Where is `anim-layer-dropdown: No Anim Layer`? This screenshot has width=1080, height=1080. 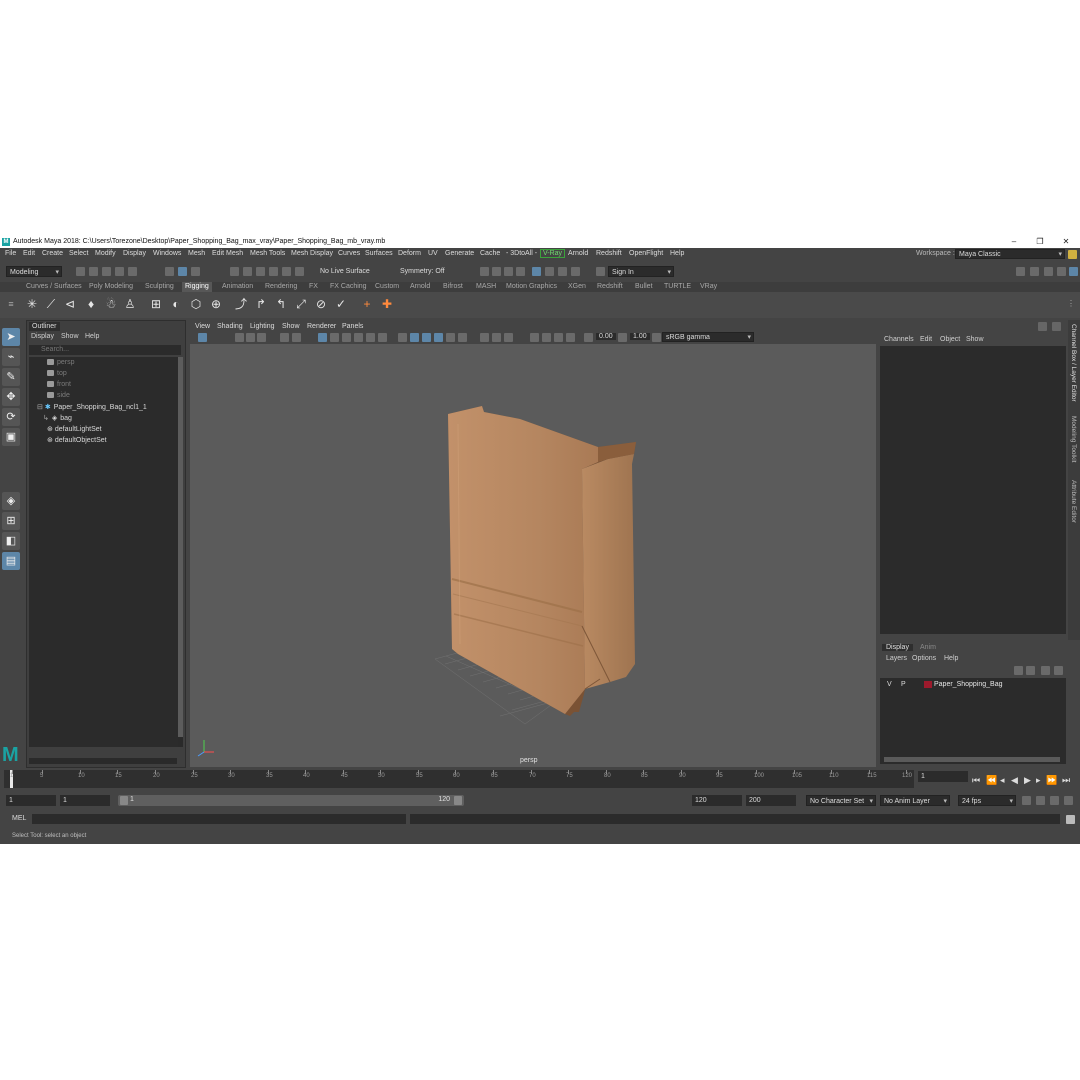 anim-layer-dropdown: No Anim Layer is located at coordinates (915, 801).